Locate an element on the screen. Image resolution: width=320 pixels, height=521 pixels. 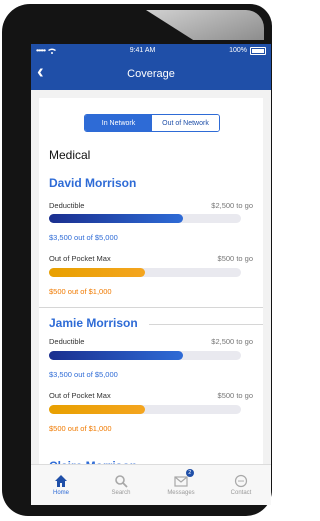
member-name: David Morrison is located at coordinates (92, 183).